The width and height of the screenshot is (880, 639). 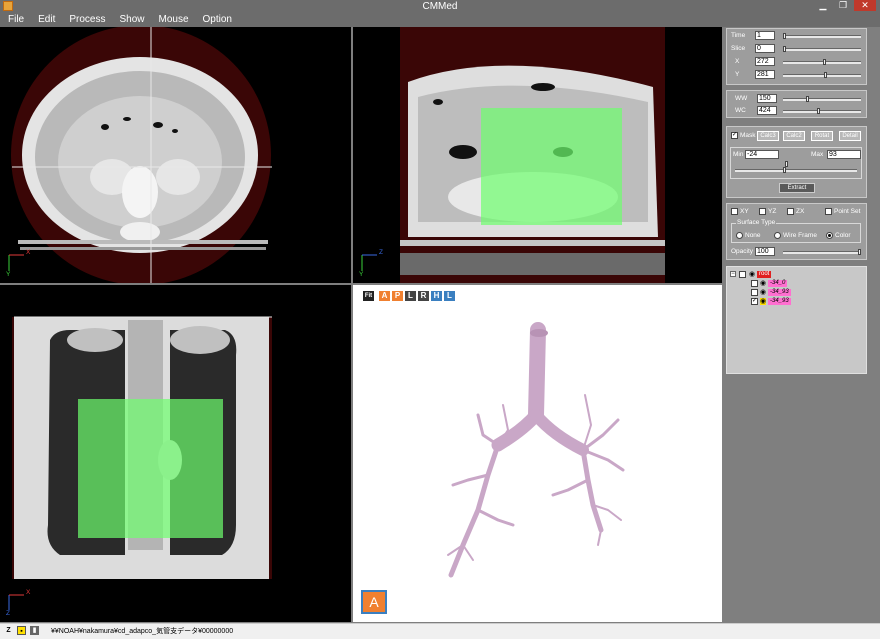 I want to click on sagittal-ct-image, so click(x=513, y=155).